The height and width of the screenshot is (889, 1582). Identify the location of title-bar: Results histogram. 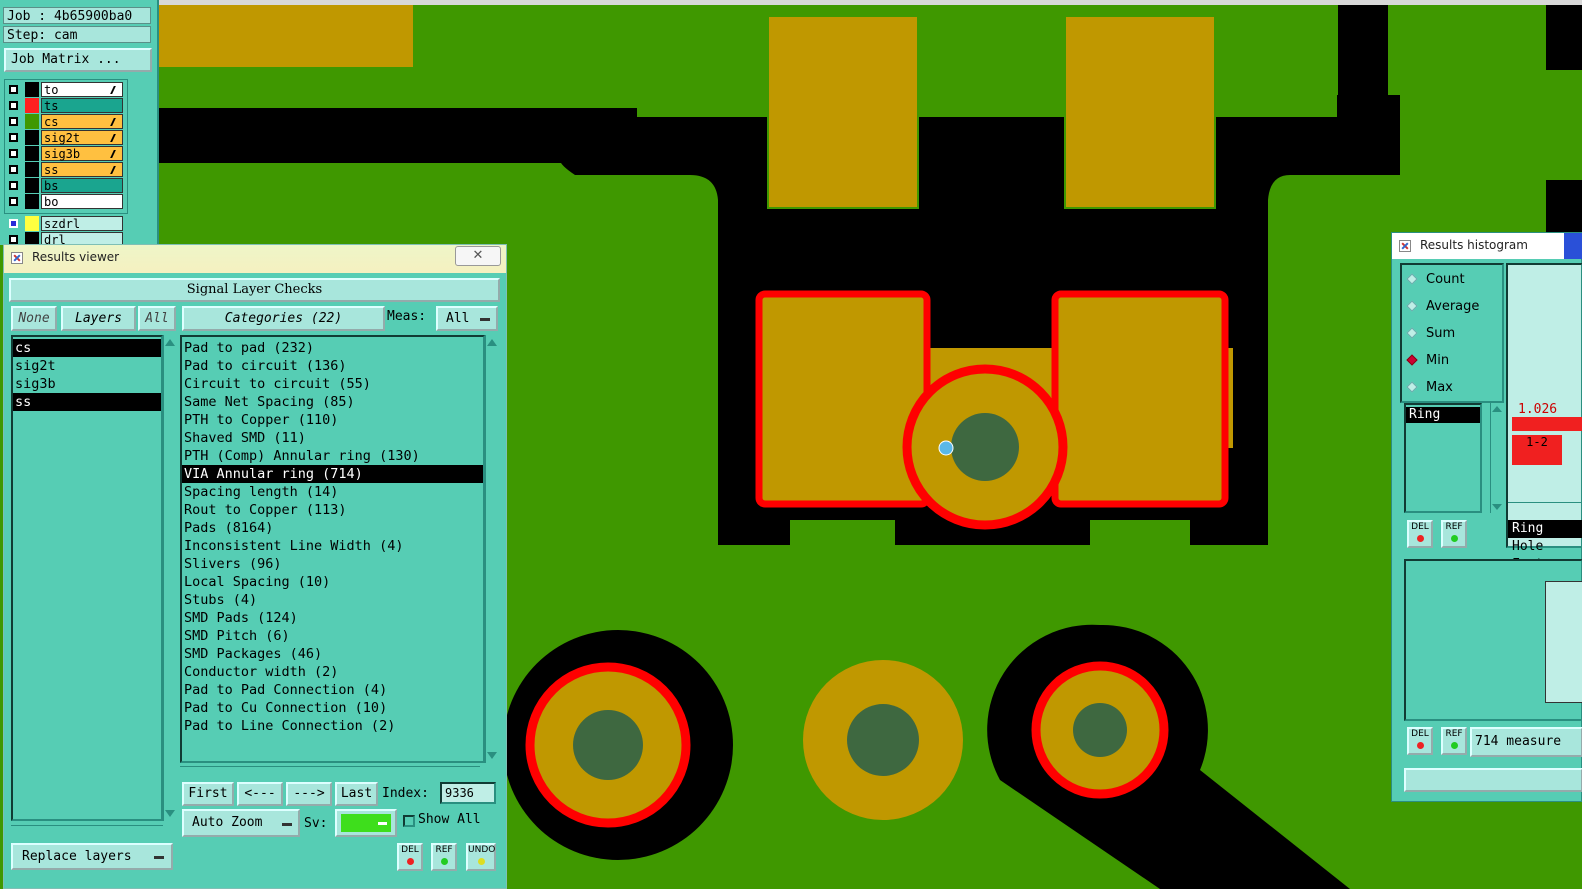
(1487, 246).